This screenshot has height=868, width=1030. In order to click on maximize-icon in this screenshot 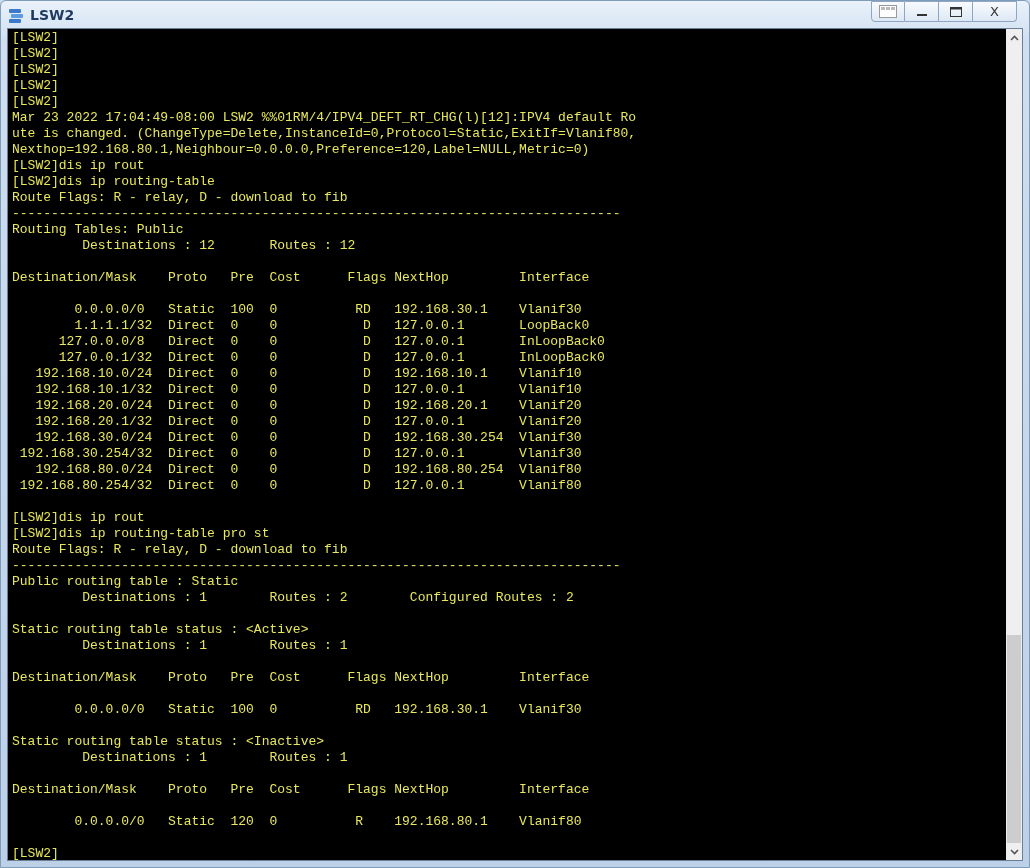, I will do `click(955, 11)`.